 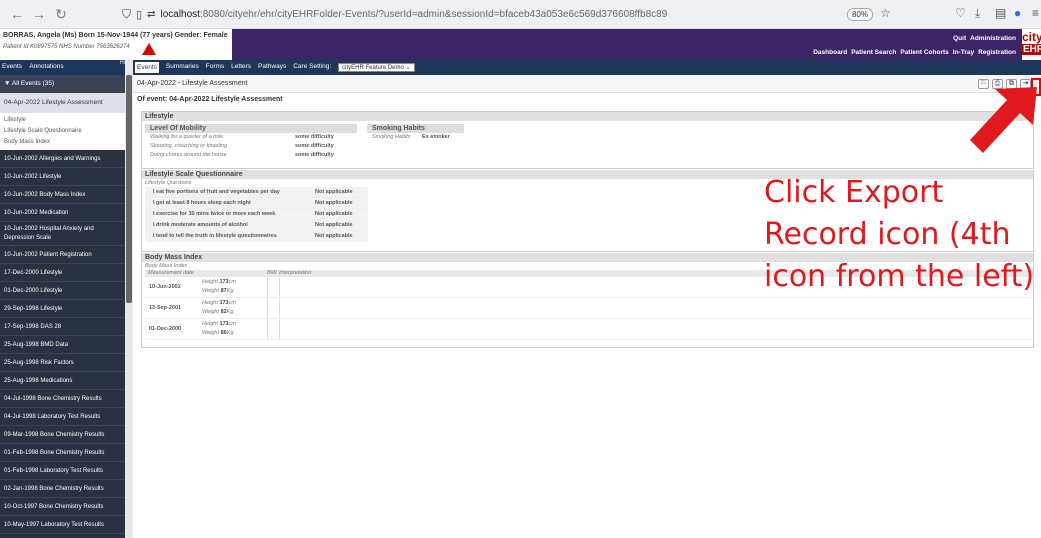 I want to click on tab-letters: Letters, so click(x=241, y=68).